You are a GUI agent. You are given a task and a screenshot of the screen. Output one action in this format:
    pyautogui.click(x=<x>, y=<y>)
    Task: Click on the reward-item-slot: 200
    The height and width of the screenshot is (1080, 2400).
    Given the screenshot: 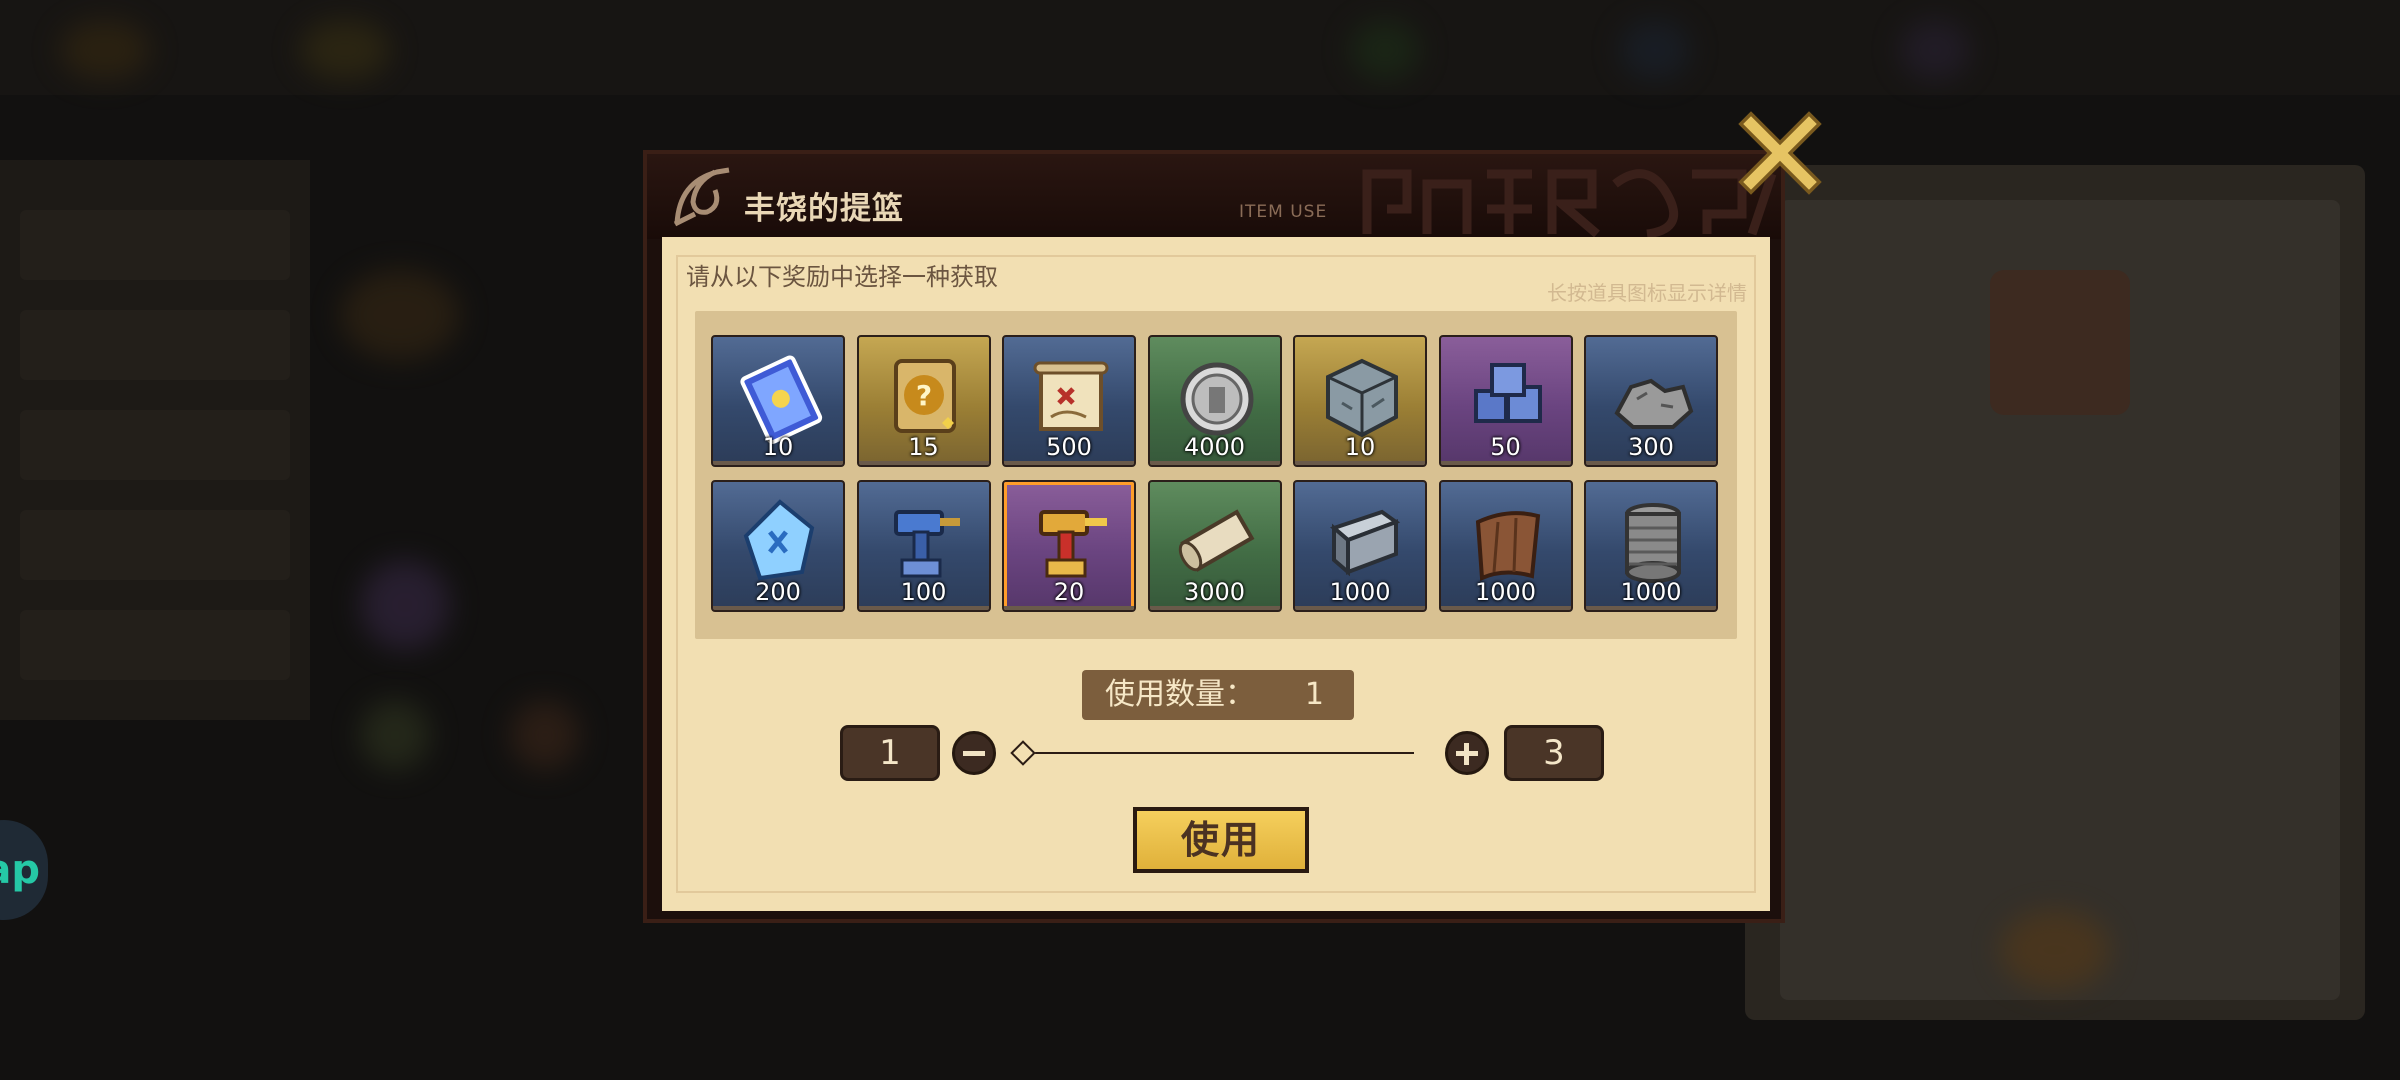 What is the action you would take?
    pyautogui.click(x=778, y=546)
    